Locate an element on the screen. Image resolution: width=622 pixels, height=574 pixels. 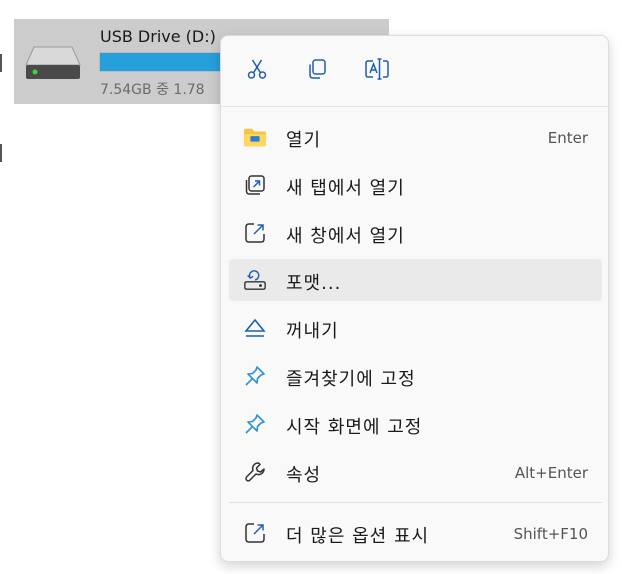
menu-item-pin-start: 시작 화면에 고정 is located at coordinates (415, 424).